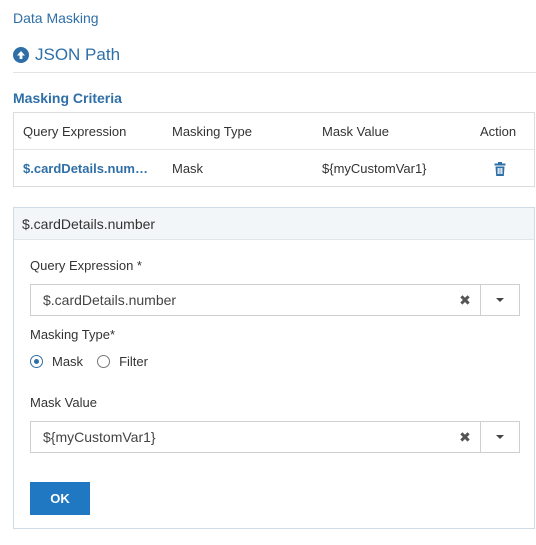 The width and height of the screenshot is (536, 545). Describe the element at coordinates (274, 72) in the screenshot. I see `divider` at that location.